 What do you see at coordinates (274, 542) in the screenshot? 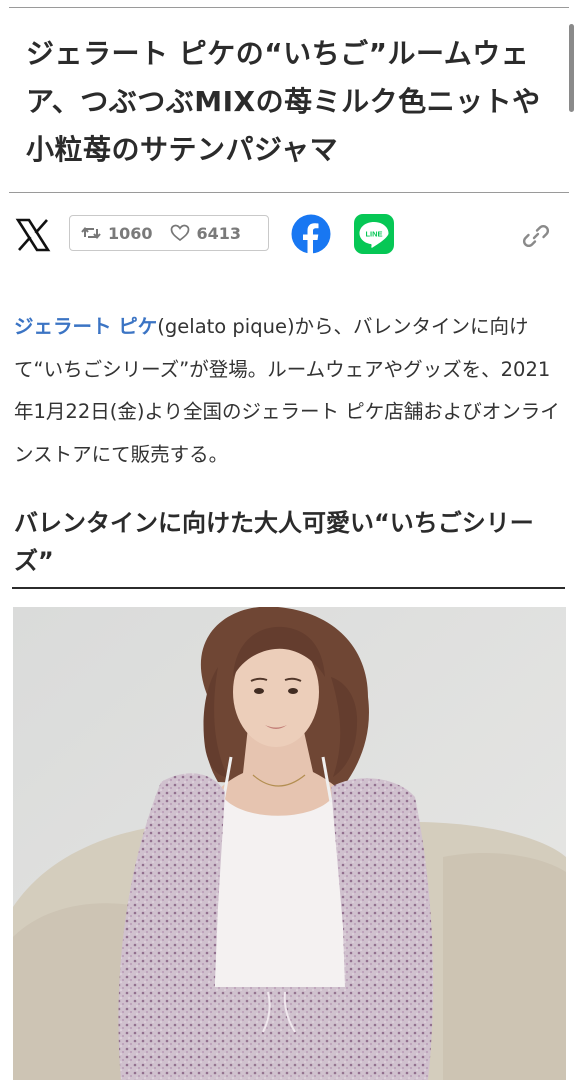
I see `section-heading: バレンタインに向けた大人可愛い“いちごシリーズ”` at bounding box center [274, 542].